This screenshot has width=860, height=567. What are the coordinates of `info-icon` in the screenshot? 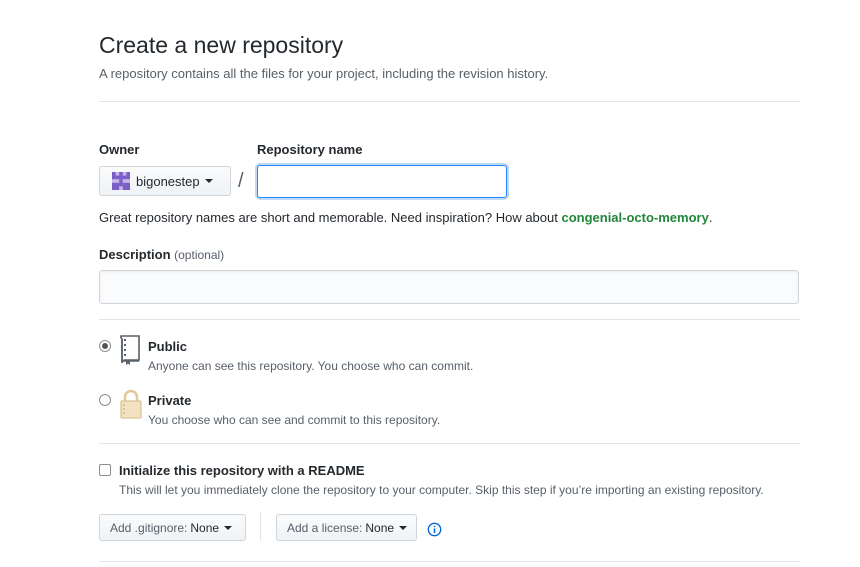 It's located at (434, 529).